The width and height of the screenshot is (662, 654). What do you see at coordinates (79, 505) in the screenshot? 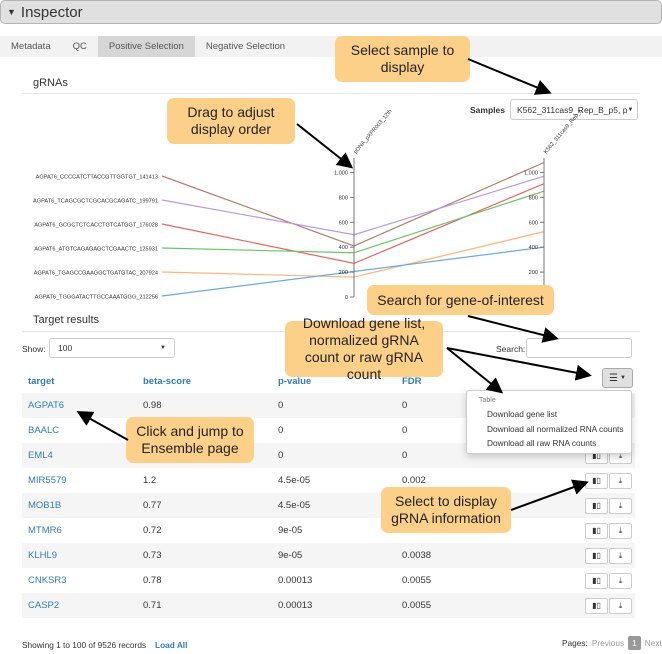
I see `cell-target: MOB1B` at bounding box center [79, 505].